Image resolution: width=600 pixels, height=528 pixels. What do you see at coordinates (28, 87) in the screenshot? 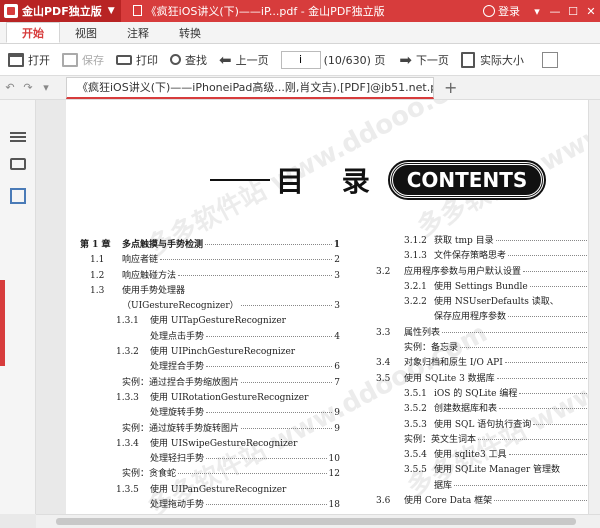
I see `redo-icon: ↷` at bounding box center [28, 87].